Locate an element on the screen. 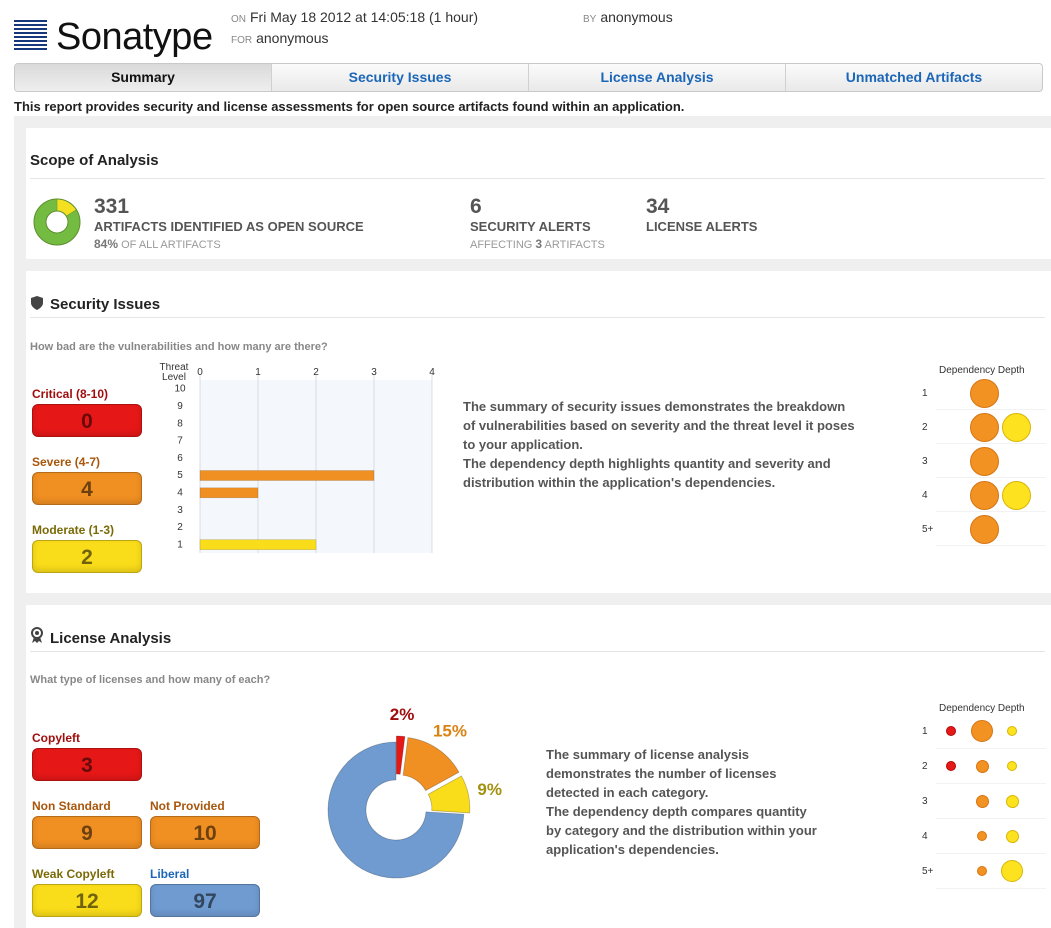 The image size is (1051, 928). tab-security-issues: Security Issues is located at coordinates (400, 77).